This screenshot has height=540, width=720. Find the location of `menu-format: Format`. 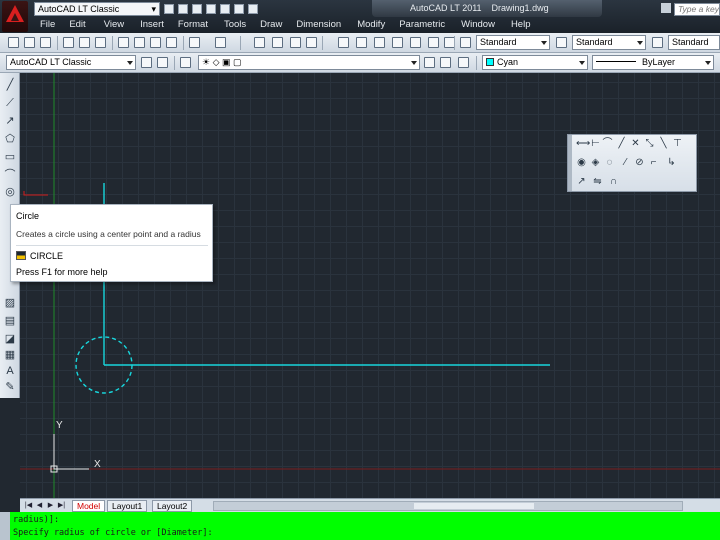

menu-format: Format is located at coordinates (193, 25).